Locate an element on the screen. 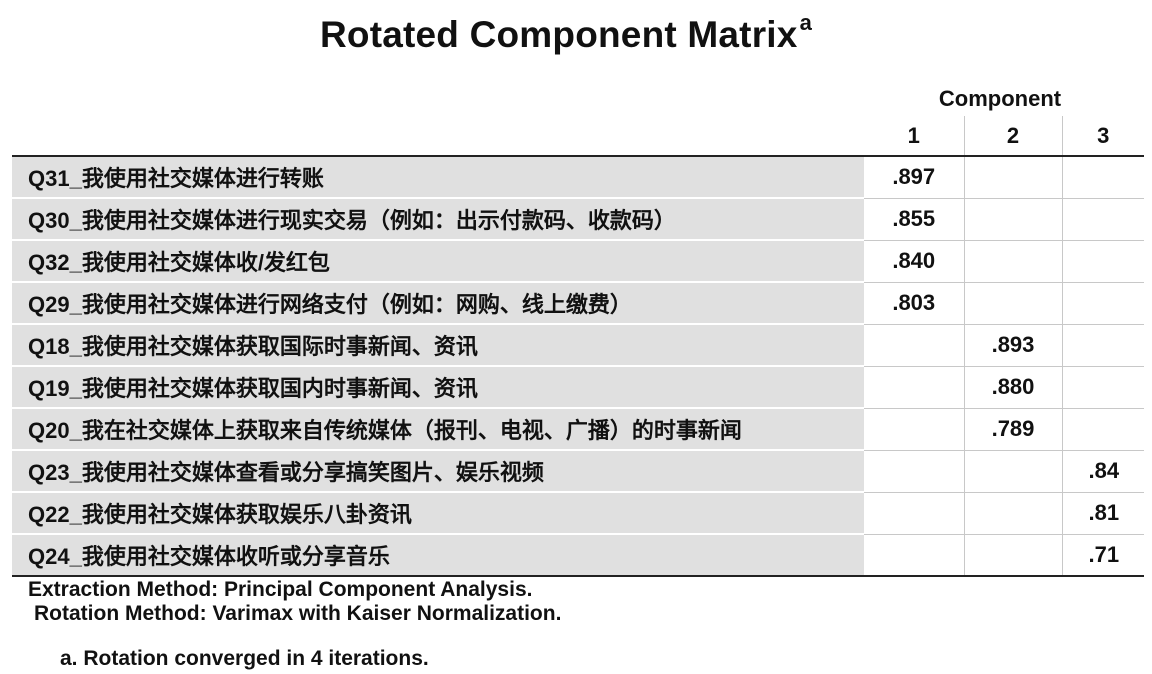  table-title: Rotated Component Matrixa is located at coordinates (566, 33).